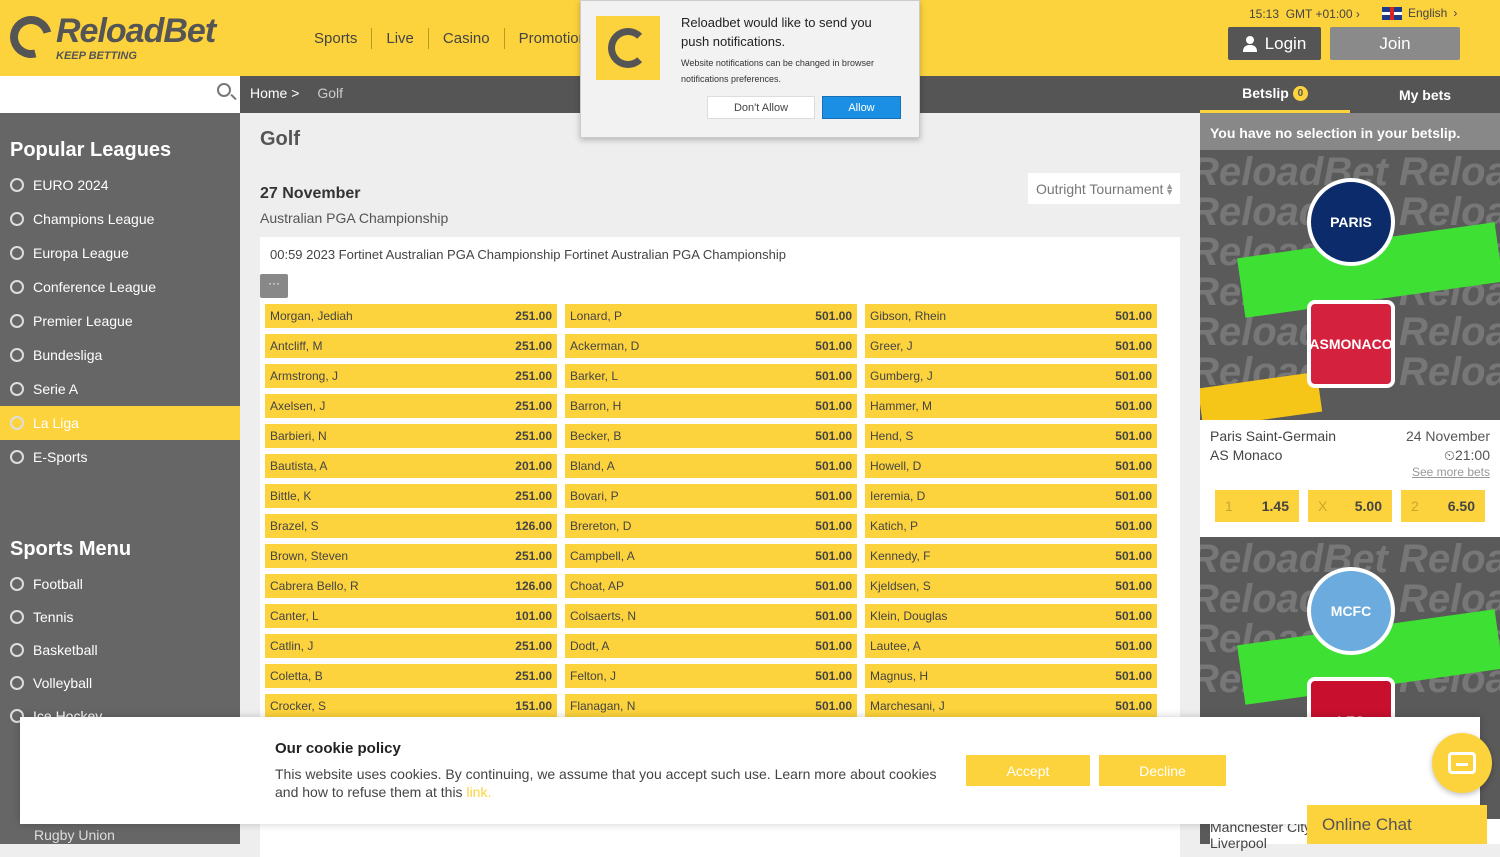 Image resolution: width=1500 pixels, height=857 pixels. What do you see at coordinates (1415, 506) in the screenshot?
I see `odds-label: 2` at bounding box center [1415, 506].